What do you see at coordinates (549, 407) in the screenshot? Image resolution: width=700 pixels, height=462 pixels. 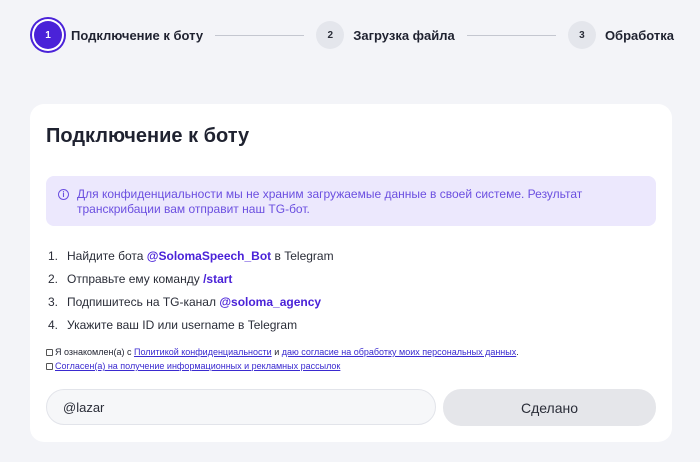 I see `done-button: Сделано` at bounding box center [549, 407].